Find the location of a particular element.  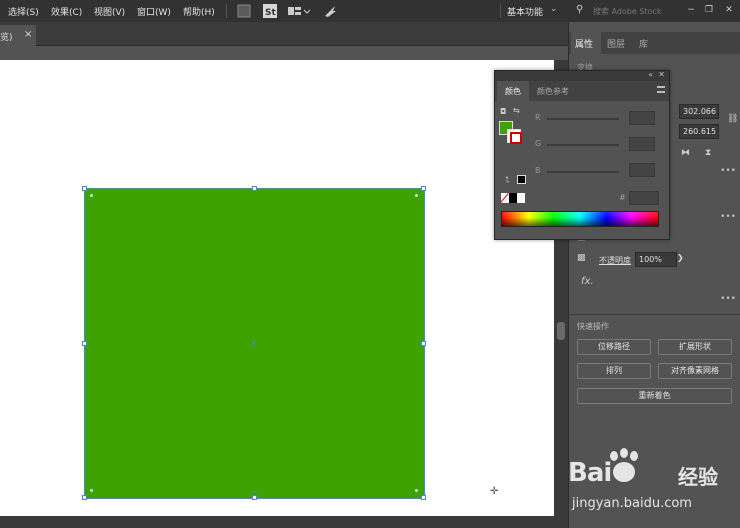

menu-help: 帮助(H) is located at coordinates (199, 11).